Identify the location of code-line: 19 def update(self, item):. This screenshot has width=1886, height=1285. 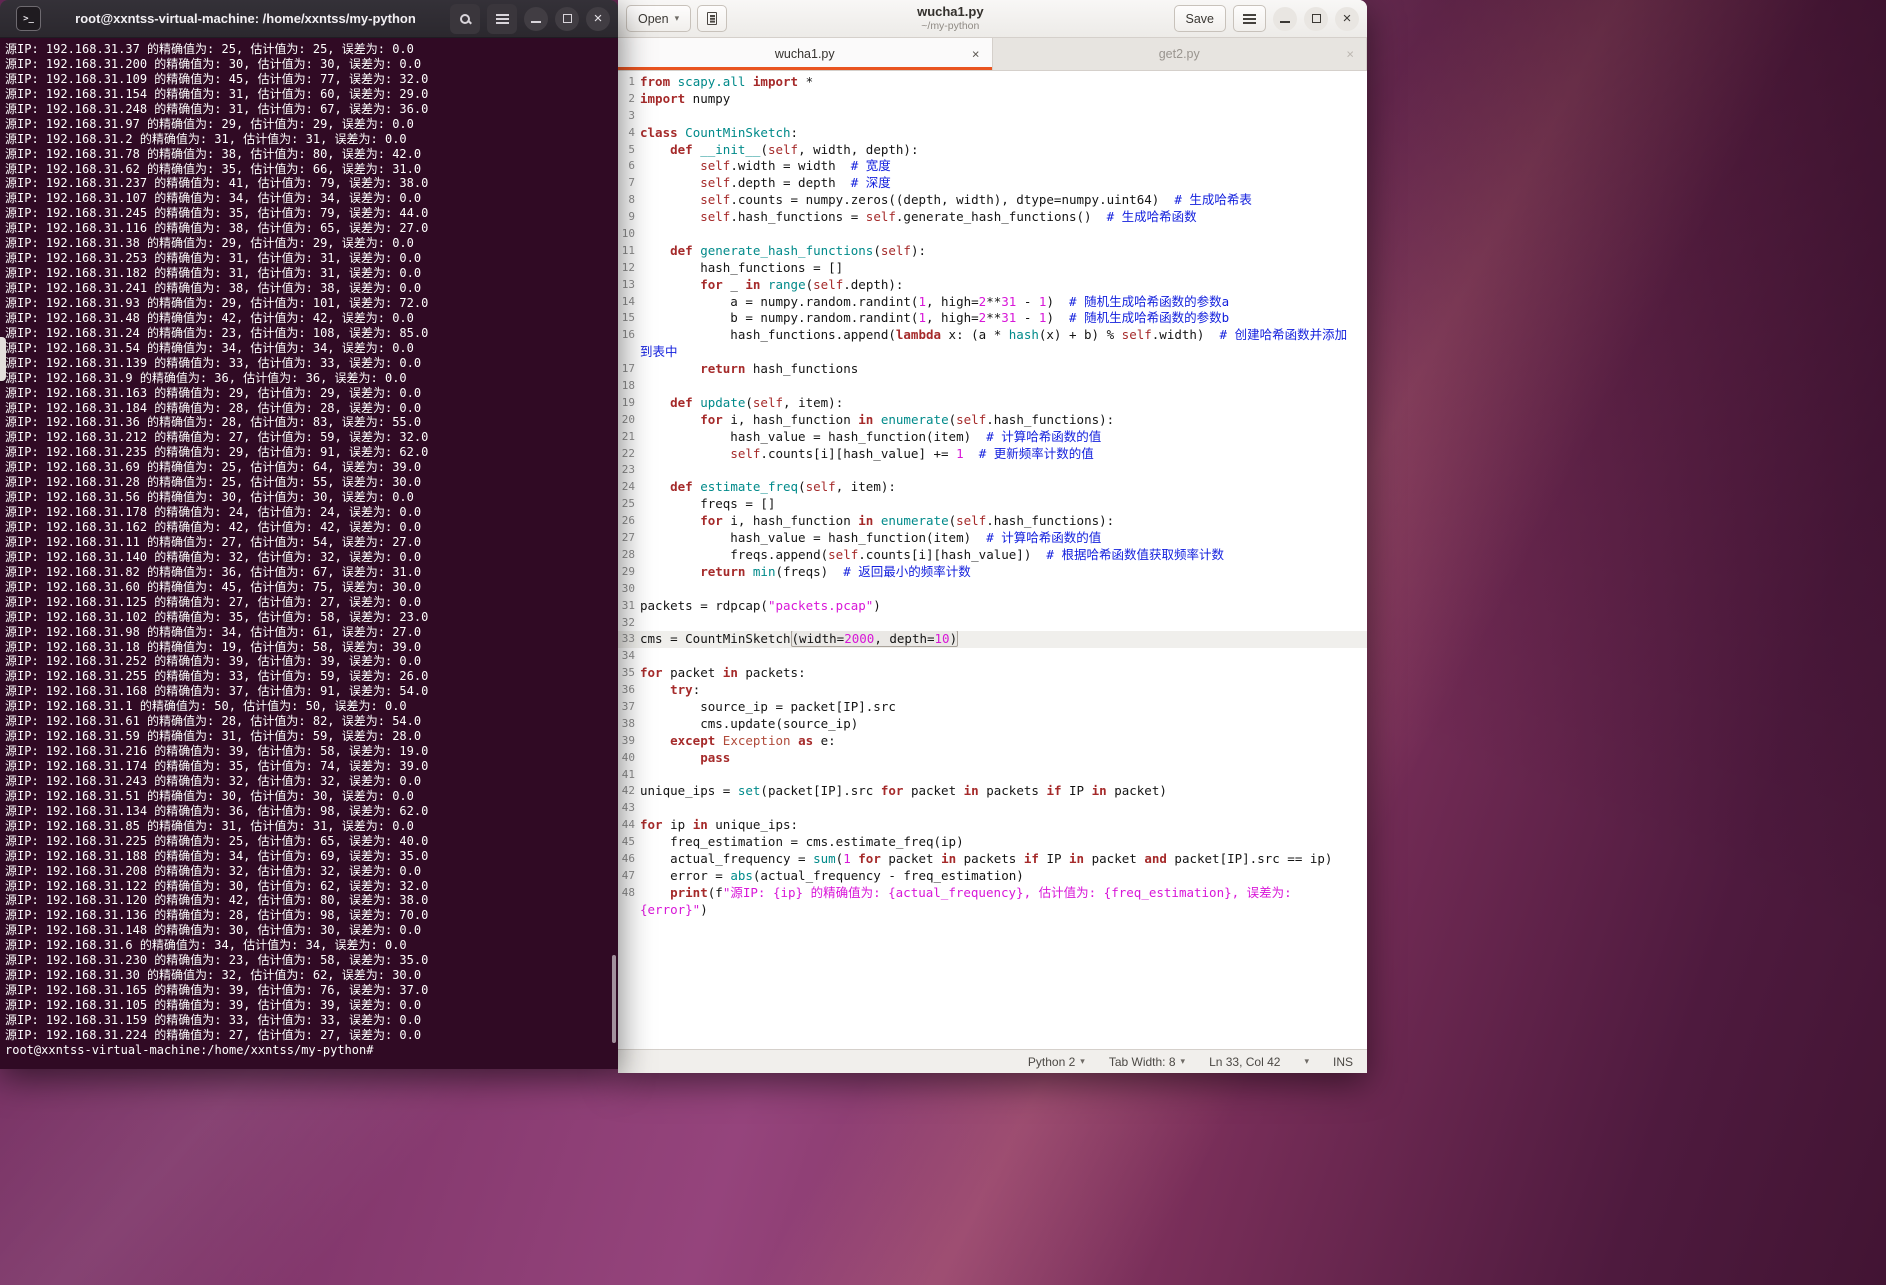
(992, 403).